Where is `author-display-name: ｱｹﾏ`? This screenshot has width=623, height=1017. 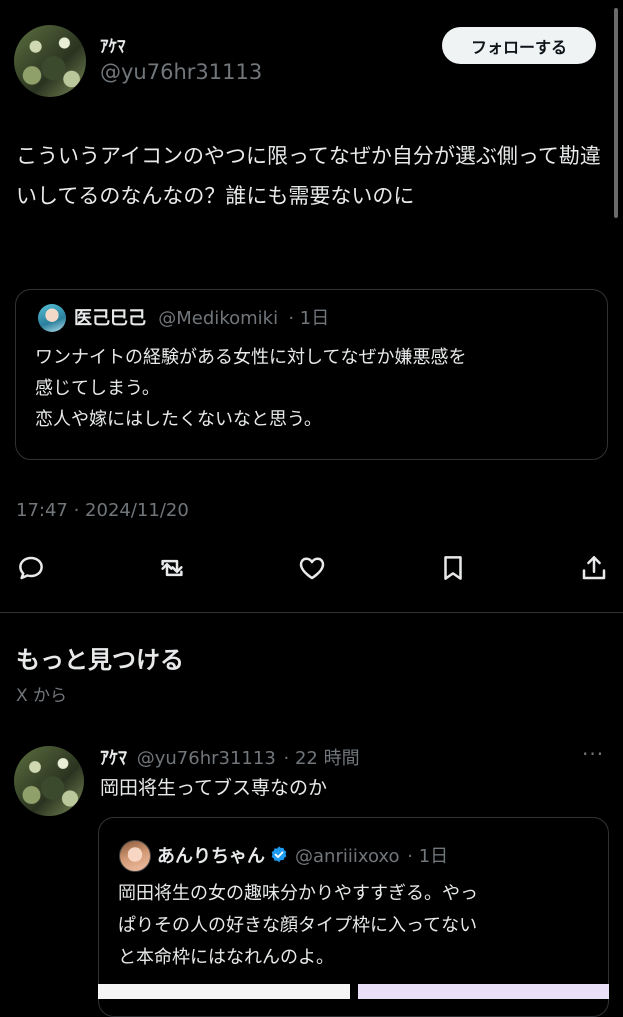 author-display-name: ｱｹﾏ is located at coordinates (113, 44).